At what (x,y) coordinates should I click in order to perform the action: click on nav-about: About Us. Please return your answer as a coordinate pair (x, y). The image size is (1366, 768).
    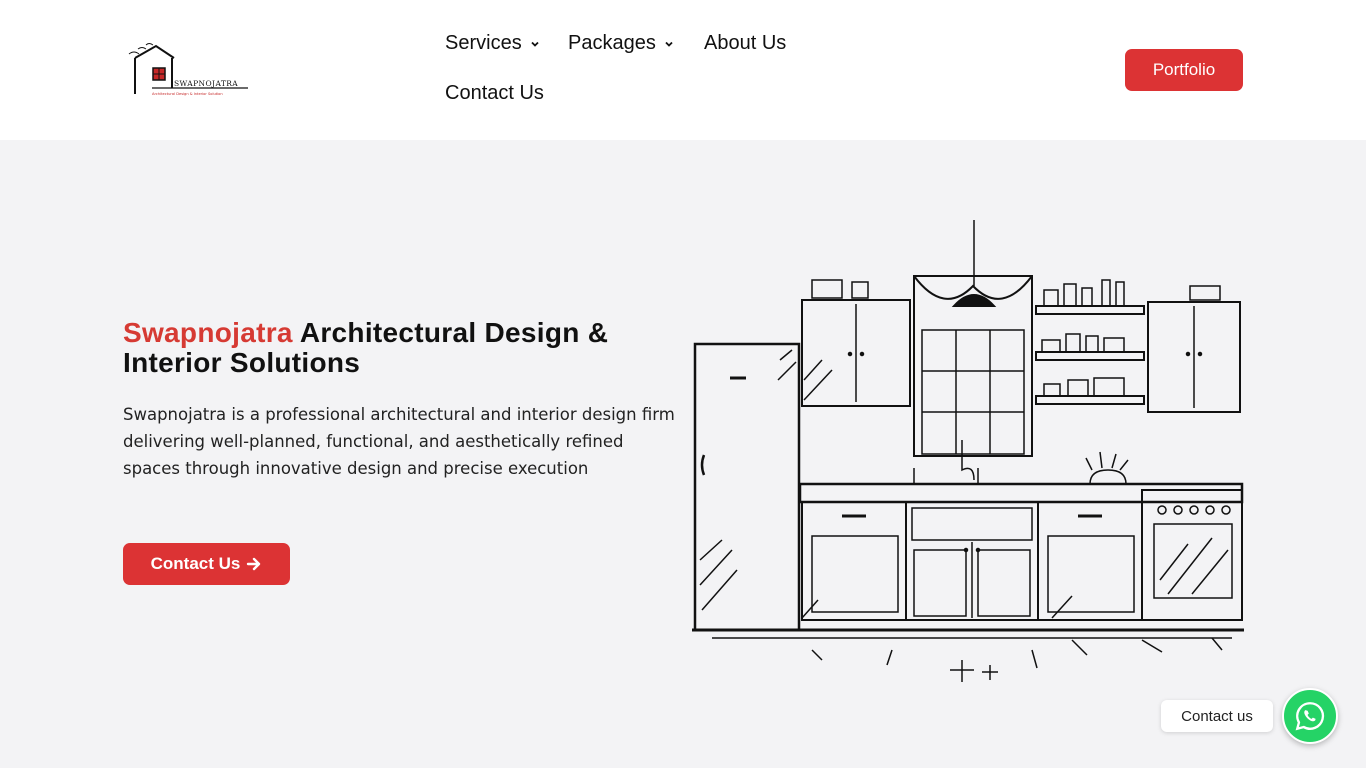
    Looking at the image, I should click on (745, 43).